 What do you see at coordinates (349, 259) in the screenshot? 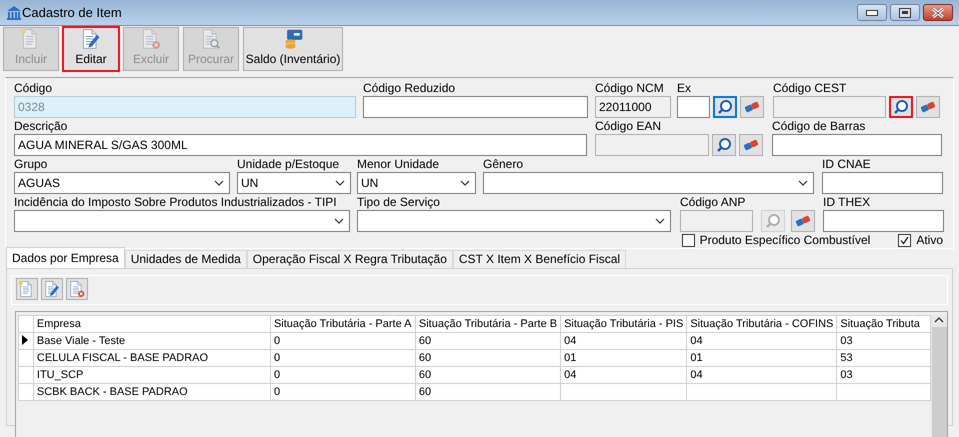
I see `tab: Operação Fiscal X Regra Tributação` at bounding box center [349, 259].